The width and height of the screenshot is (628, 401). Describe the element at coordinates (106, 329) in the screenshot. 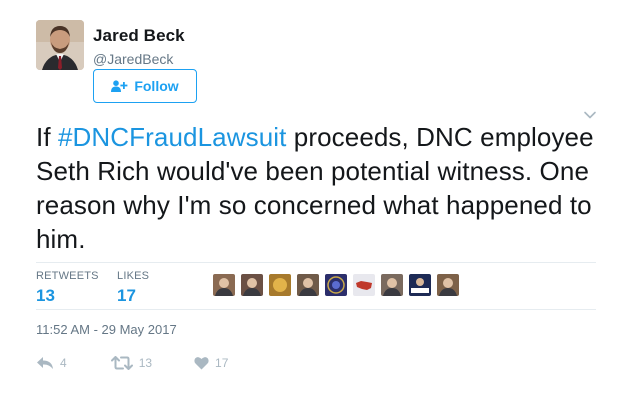

I see `tweet-timestamp: 11:52 AM - 29 May 2017` at that location.